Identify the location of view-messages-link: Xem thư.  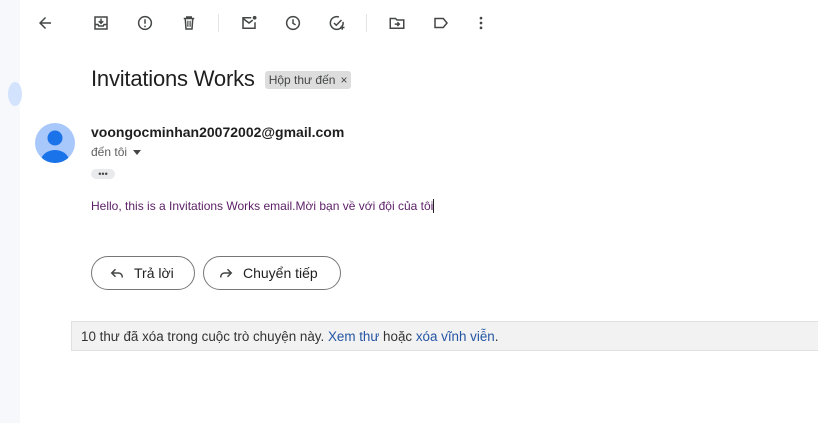
(353, 336).